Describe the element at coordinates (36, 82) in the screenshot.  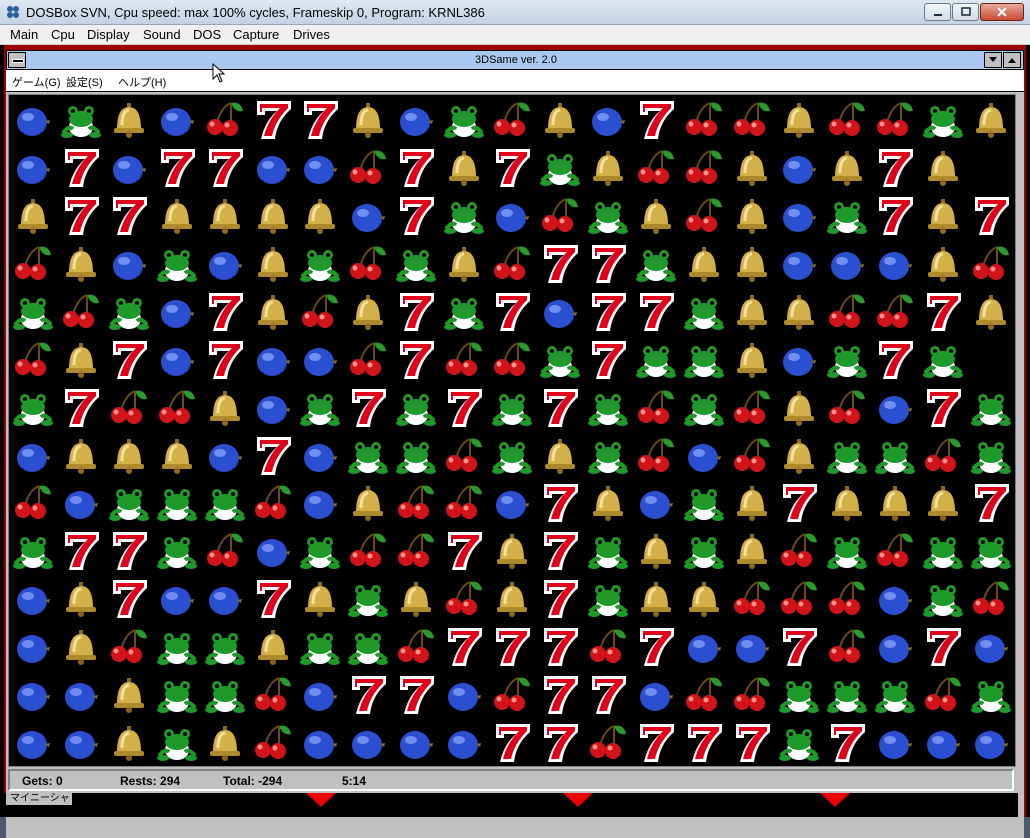
I see `menu-game: ゲーム(G)` at that location.